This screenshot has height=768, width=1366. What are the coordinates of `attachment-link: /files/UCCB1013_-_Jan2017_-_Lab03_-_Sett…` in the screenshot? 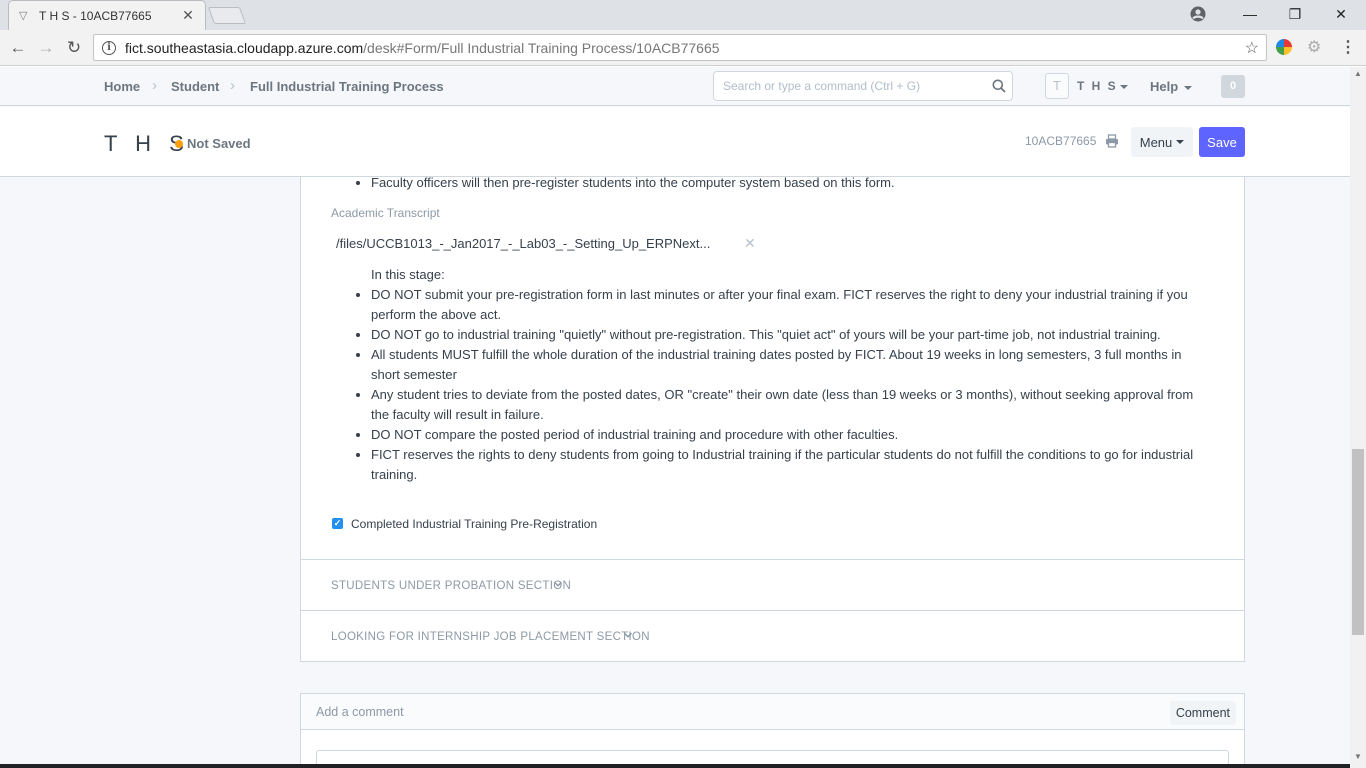 It's located at (523, 243).